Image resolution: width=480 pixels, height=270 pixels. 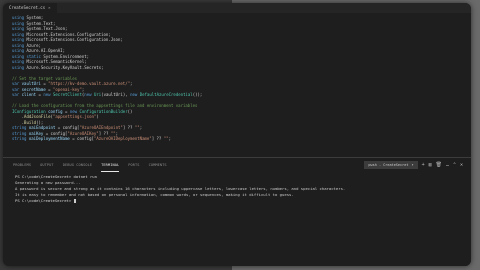 I want to click on panel-actions: pwsh - CreateSecret ▾ + ▥ 🗑 … ⌃ ✕, so click(x=413, y=165).